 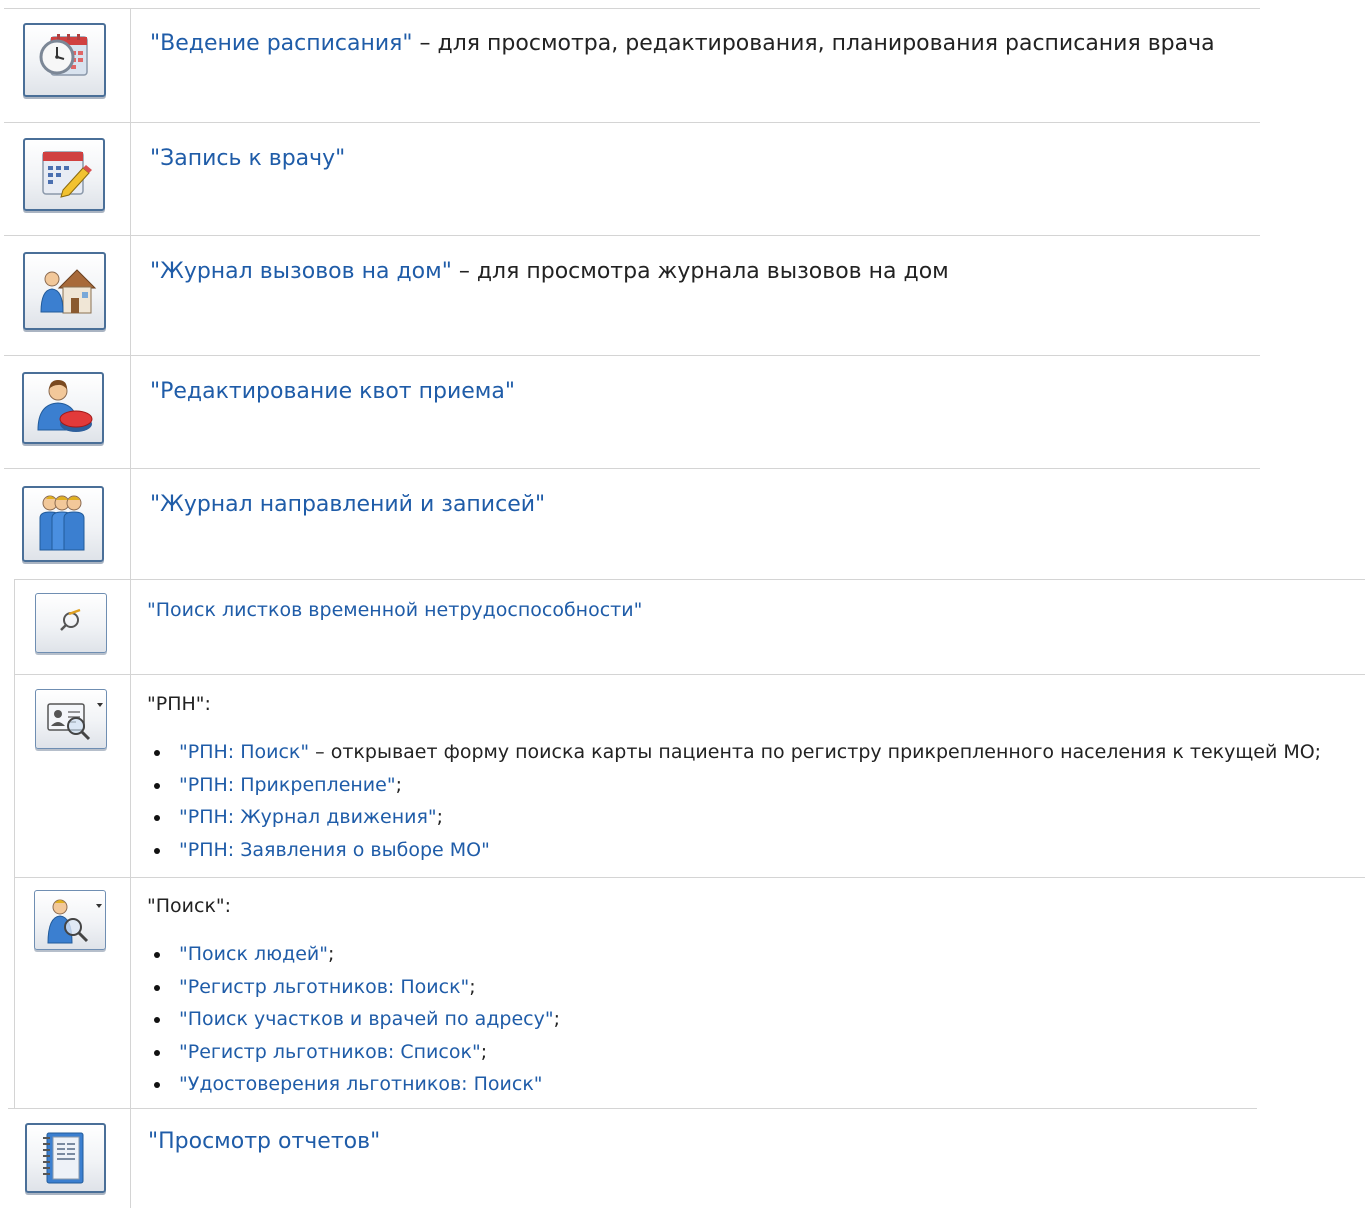 I want to click on rpn-attachment-link: "РПН: Прикрепление", so click(x=287, y=785).